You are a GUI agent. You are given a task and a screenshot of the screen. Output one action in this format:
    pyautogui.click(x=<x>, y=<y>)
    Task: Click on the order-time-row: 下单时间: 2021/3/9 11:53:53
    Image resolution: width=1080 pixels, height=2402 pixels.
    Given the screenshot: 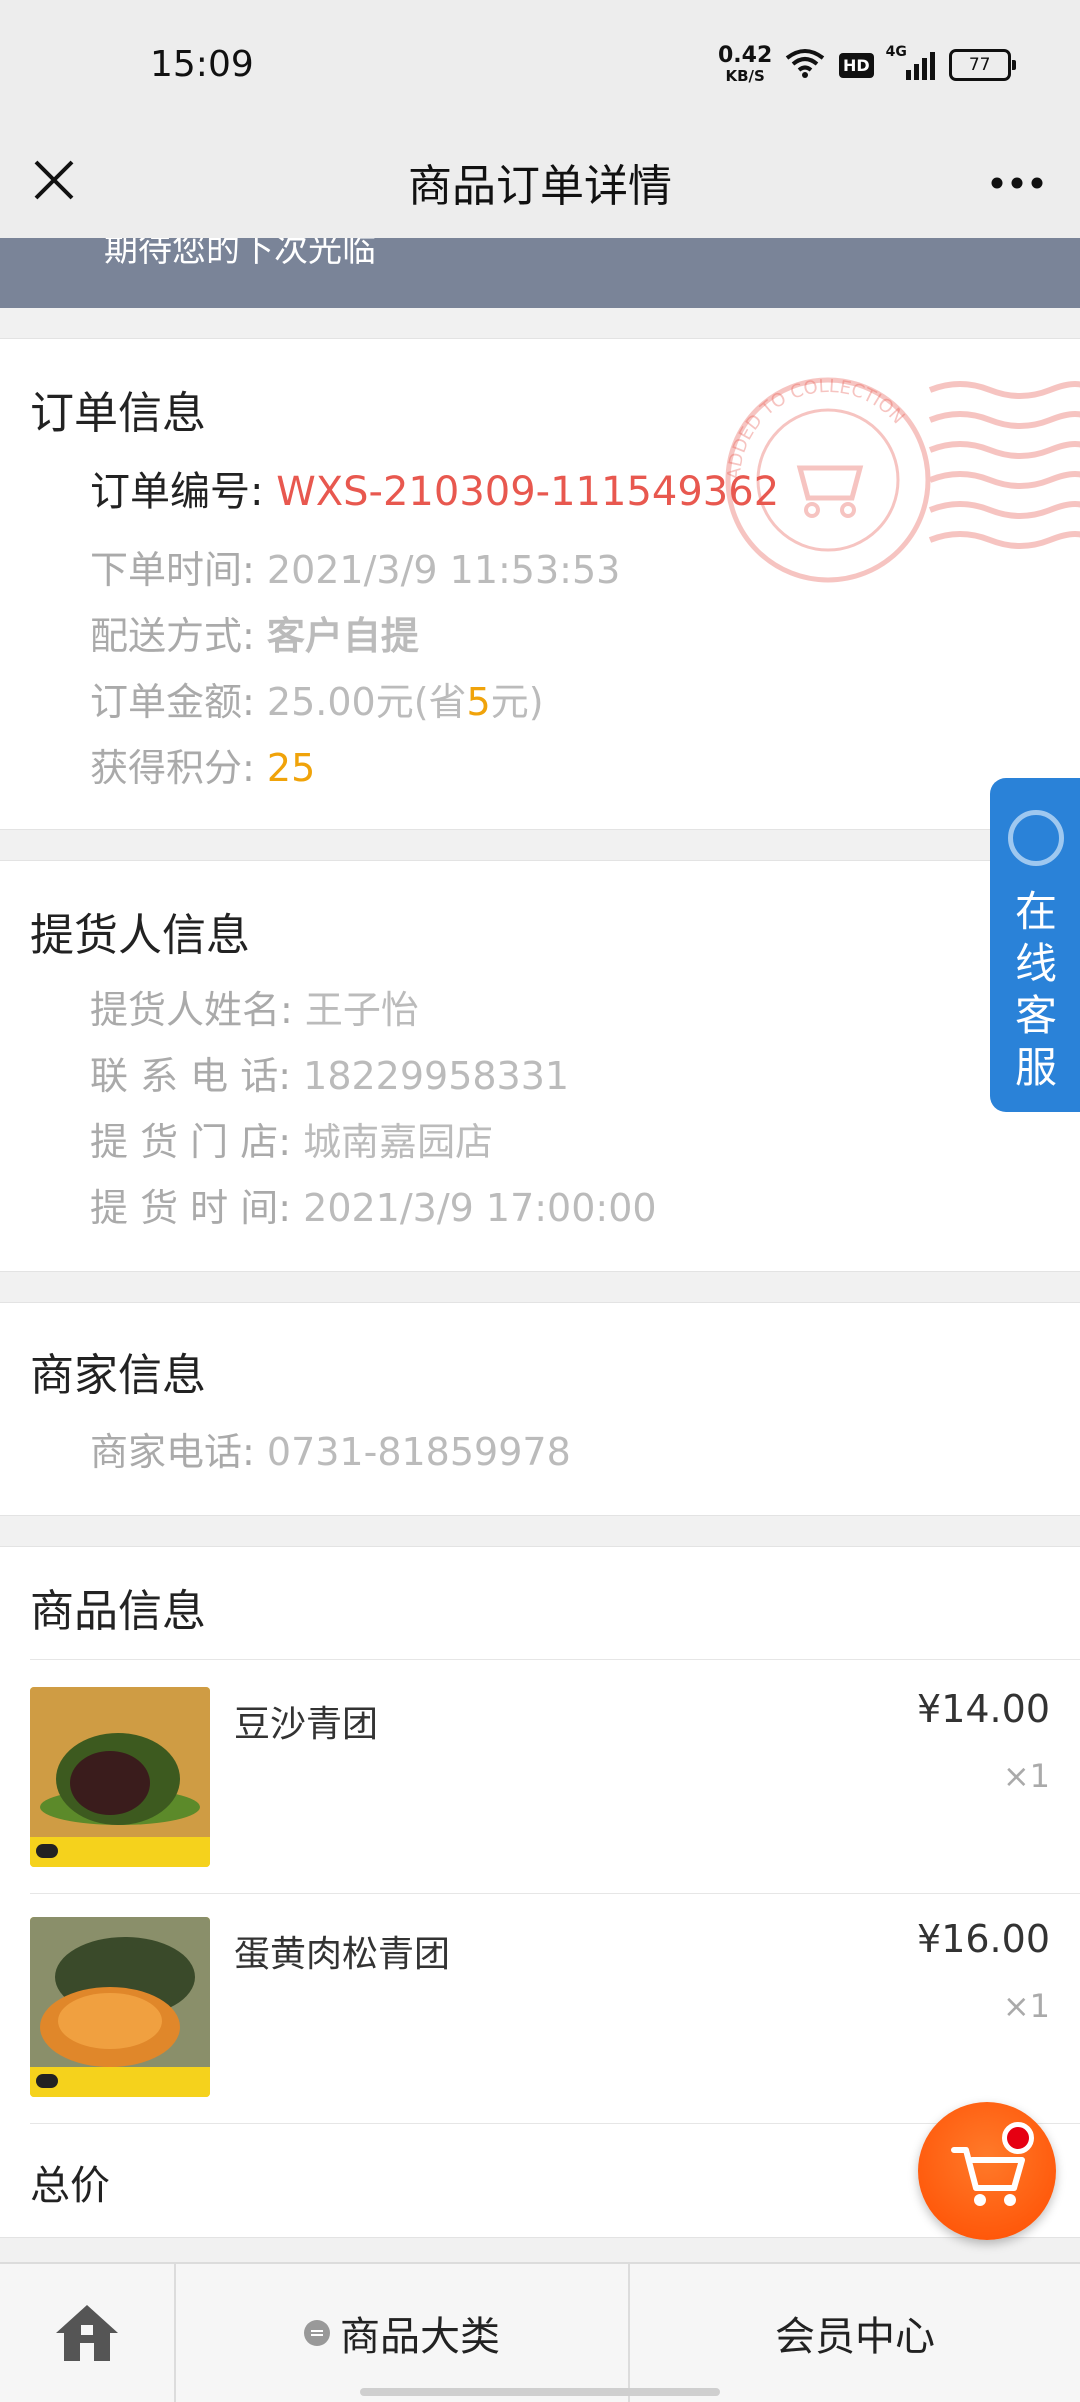 What is the action you would take?
    pyautogui.click(x=355, y=566)
    